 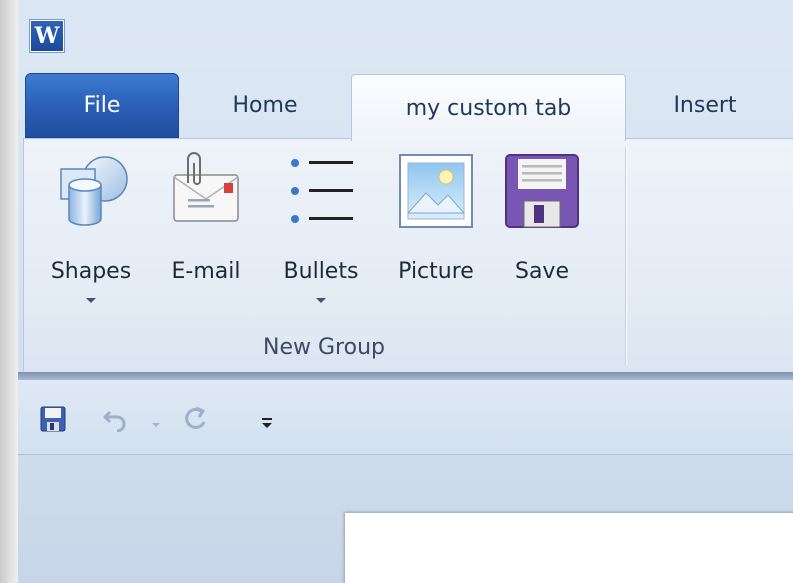 I want to click on group-separator, so click(x=625, y=256).